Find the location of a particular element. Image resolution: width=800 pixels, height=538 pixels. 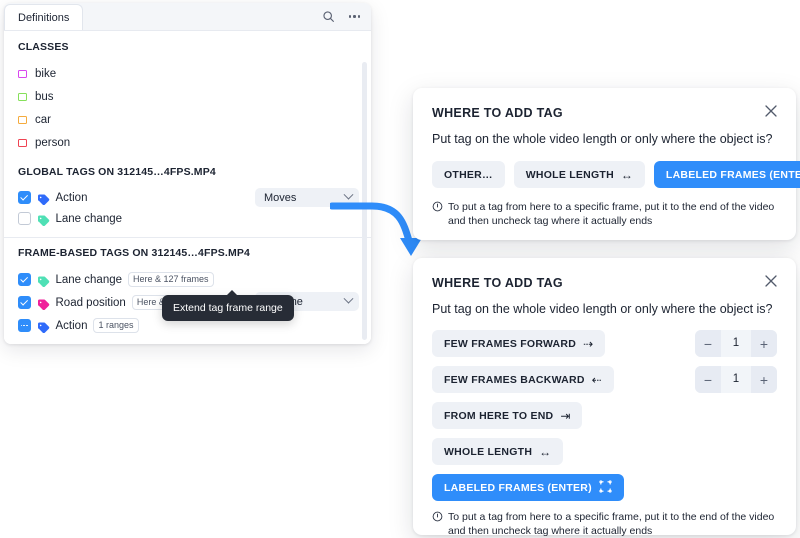

option-row-few-frames-forward: FEW FRAMES FORWARD ⇢ − 1 + is located at coordinates (604, 343).